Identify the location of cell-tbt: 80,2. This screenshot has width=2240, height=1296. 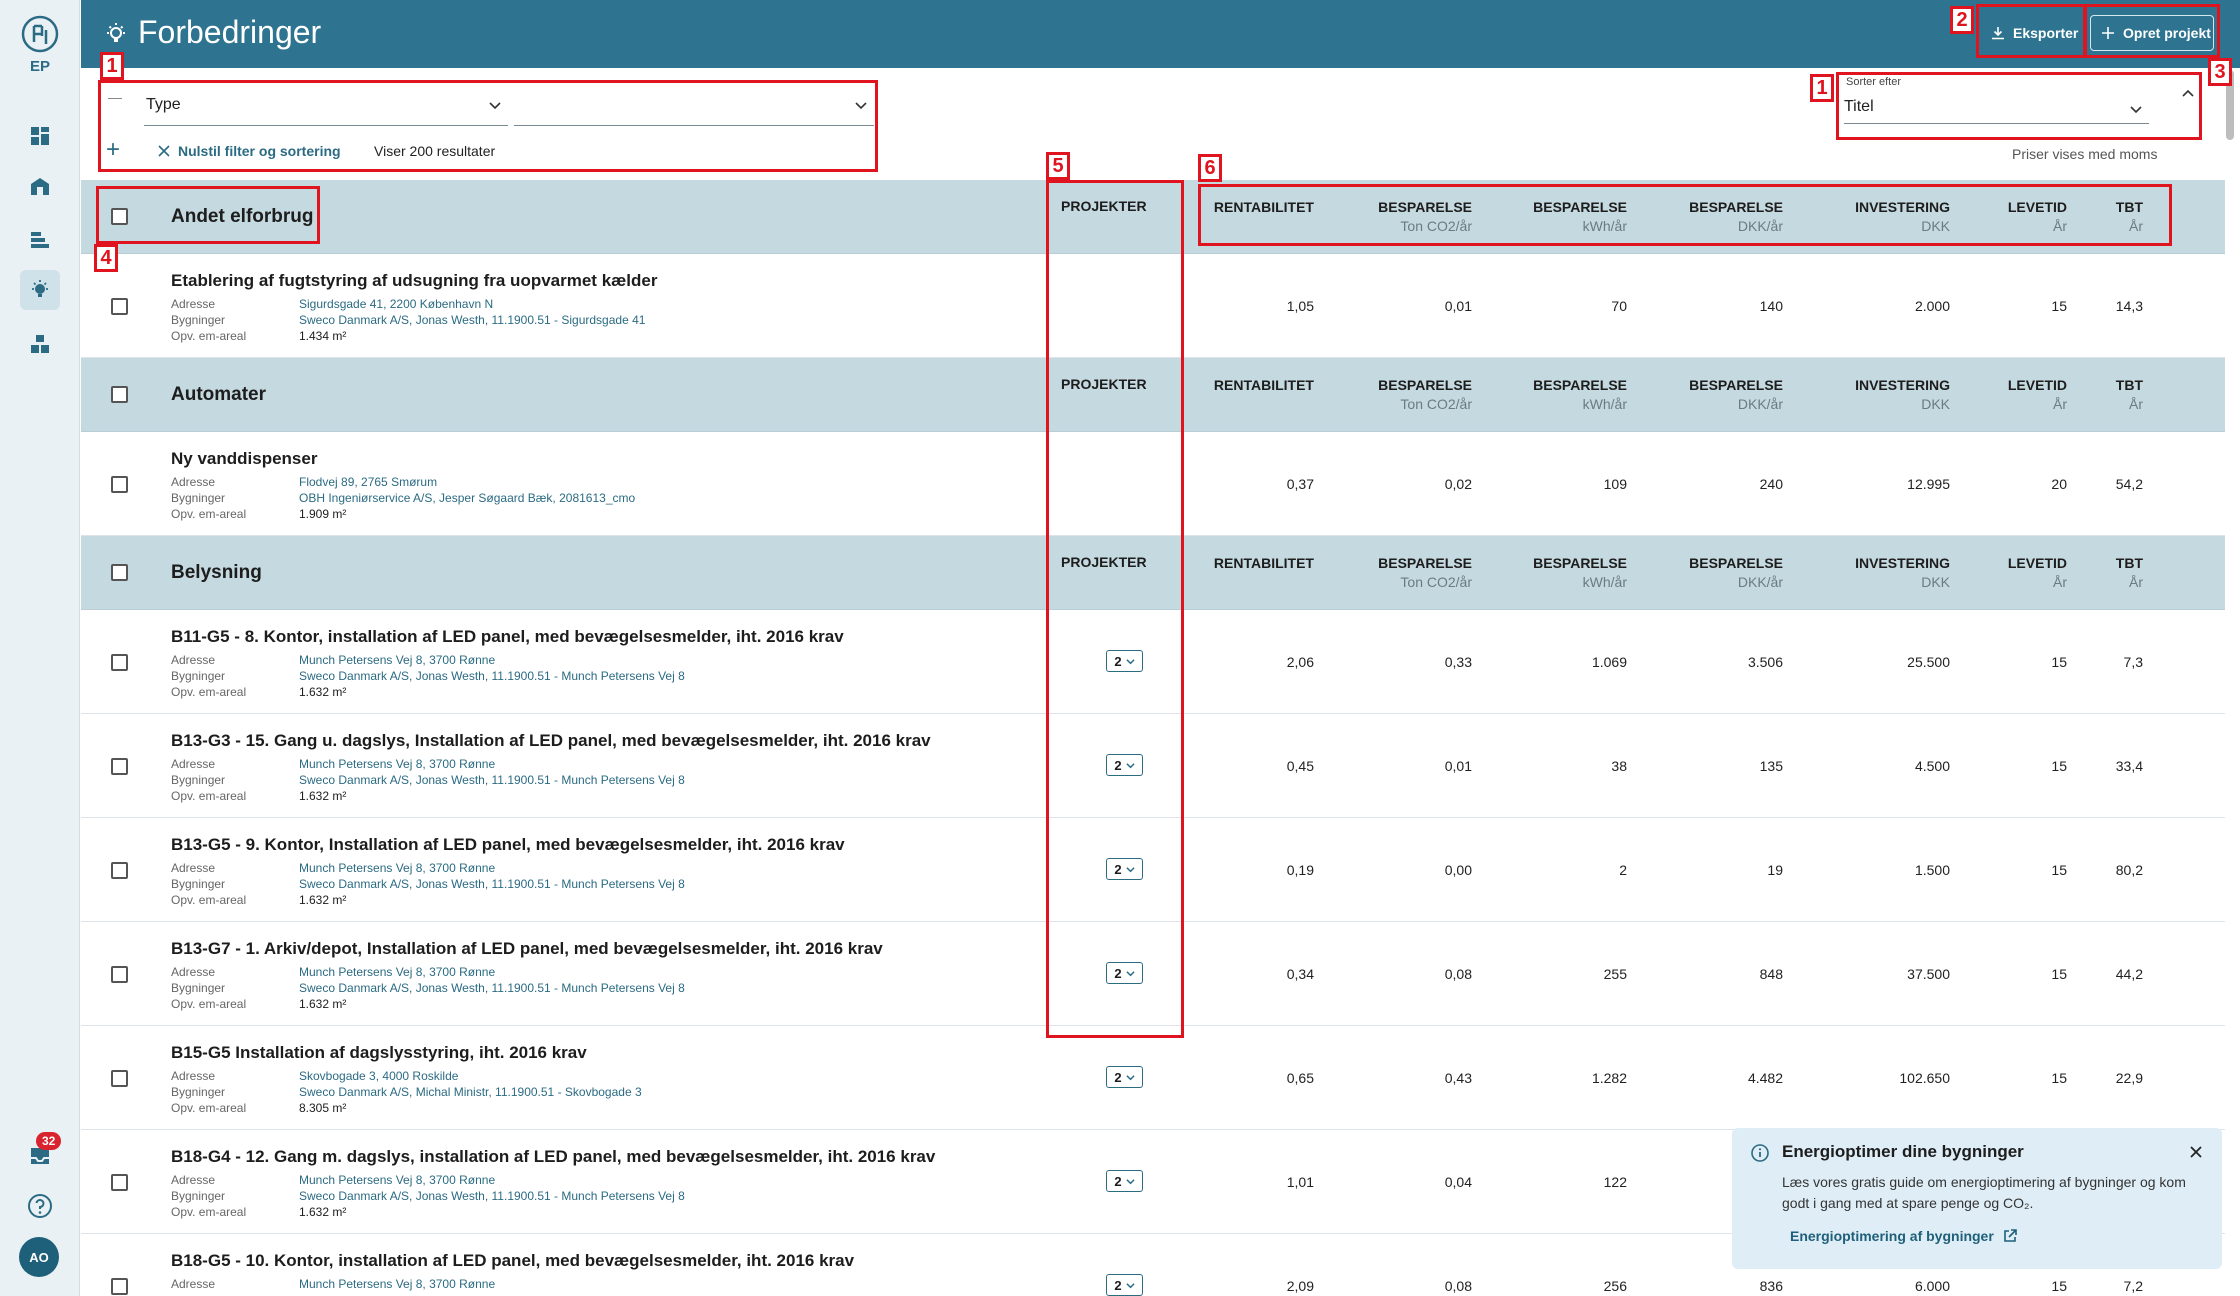
(2129, 870).